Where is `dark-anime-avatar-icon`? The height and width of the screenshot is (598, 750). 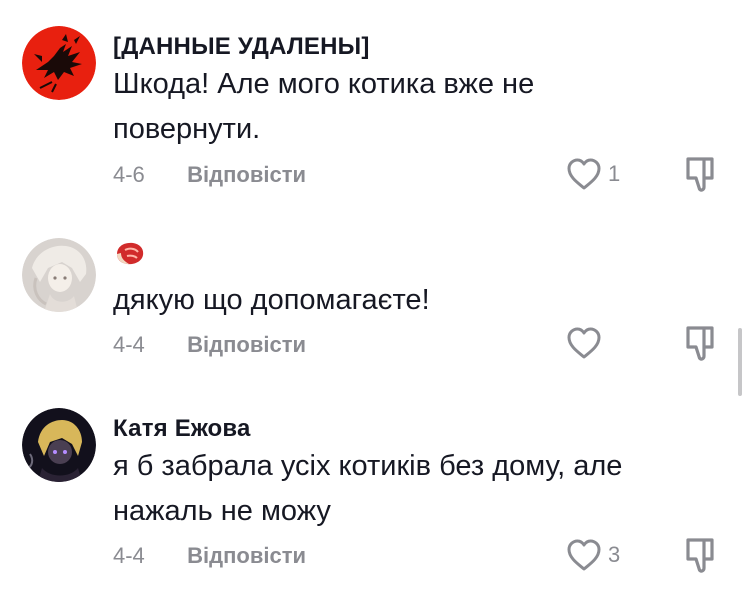 dark-anime-avatar-icon is located at coordinates (59, 445).